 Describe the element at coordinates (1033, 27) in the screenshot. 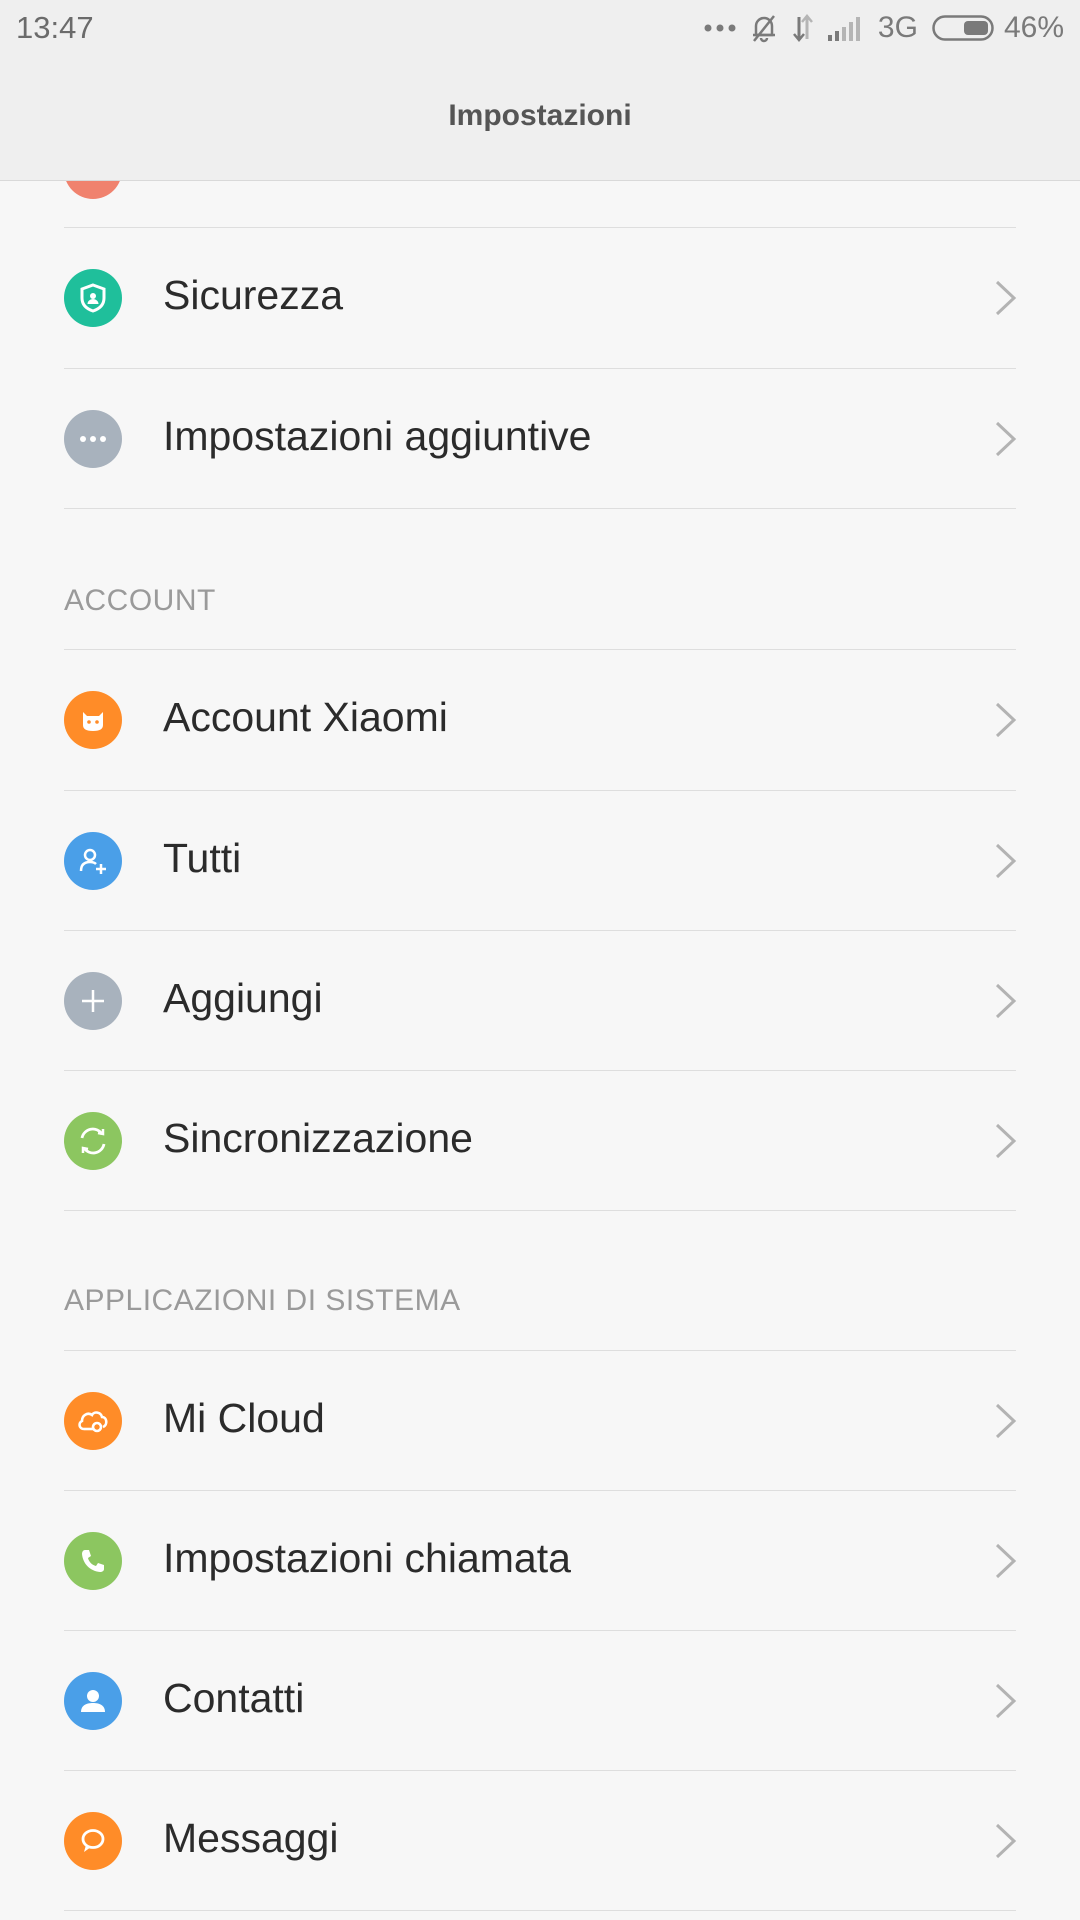

I see `battery-percent: 46%` at that location.